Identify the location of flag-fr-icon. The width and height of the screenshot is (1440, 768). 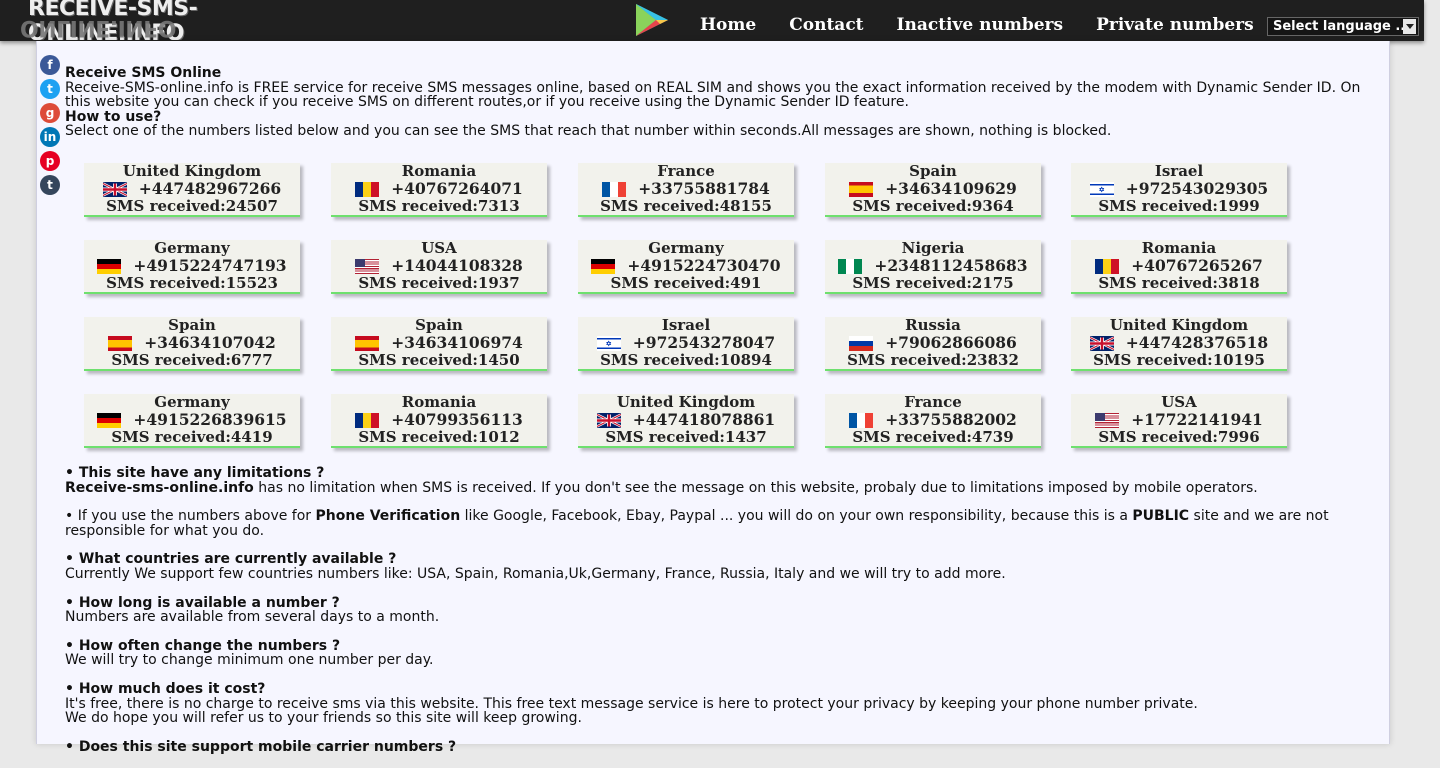
(861, 420).